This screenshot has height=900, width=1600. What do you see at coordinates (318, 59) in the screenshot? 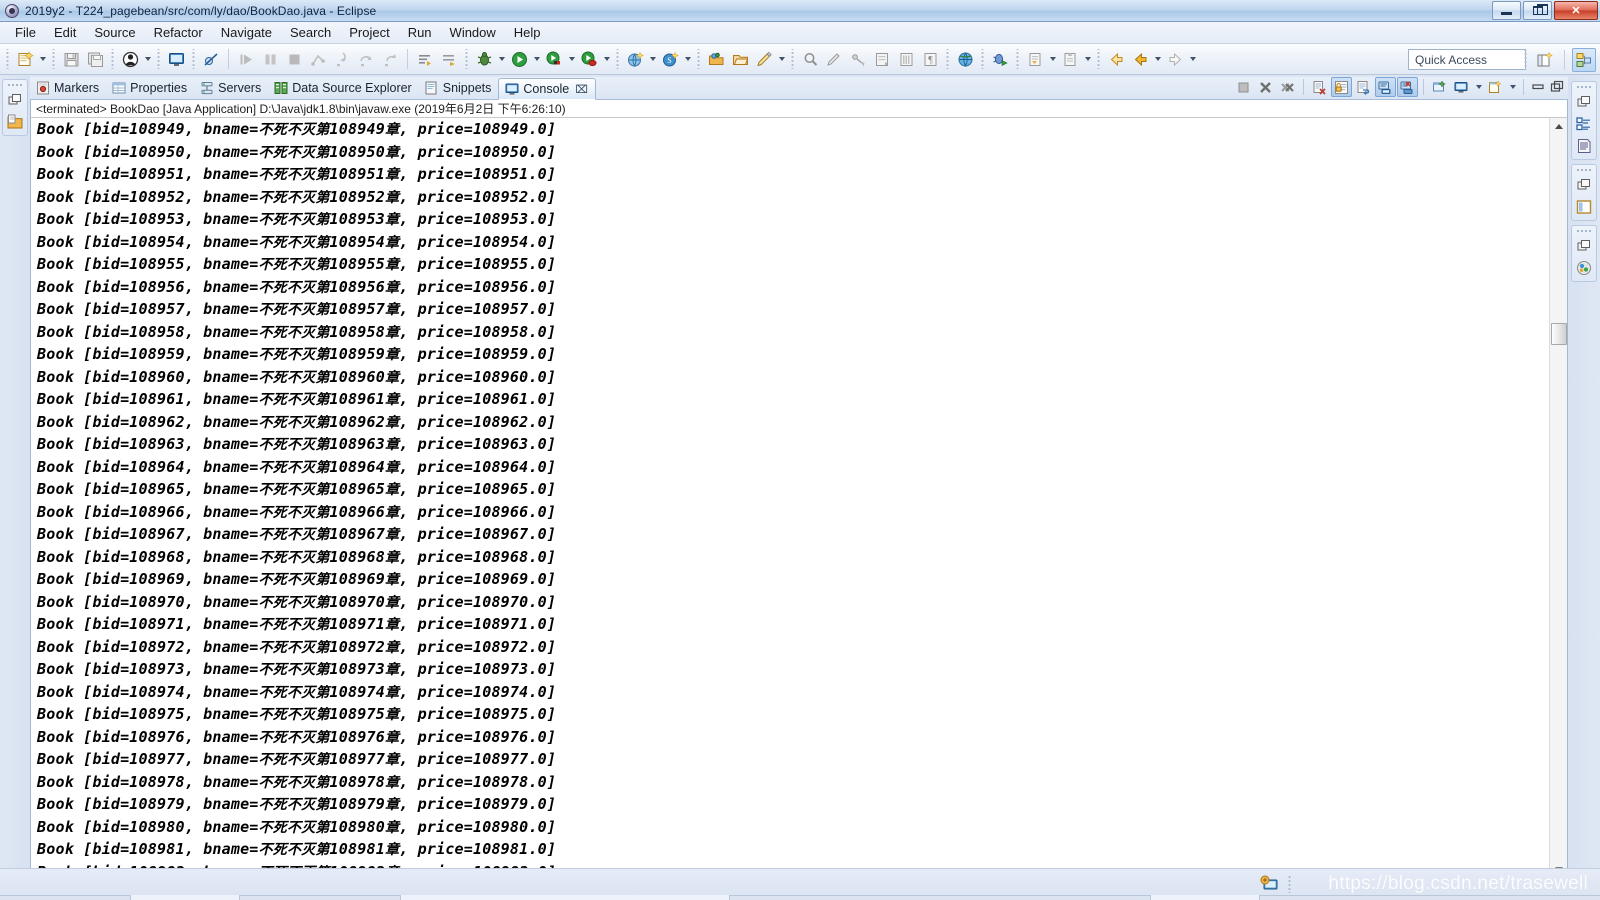
I see `disconnect-icon` at bounding box center [318, 59].